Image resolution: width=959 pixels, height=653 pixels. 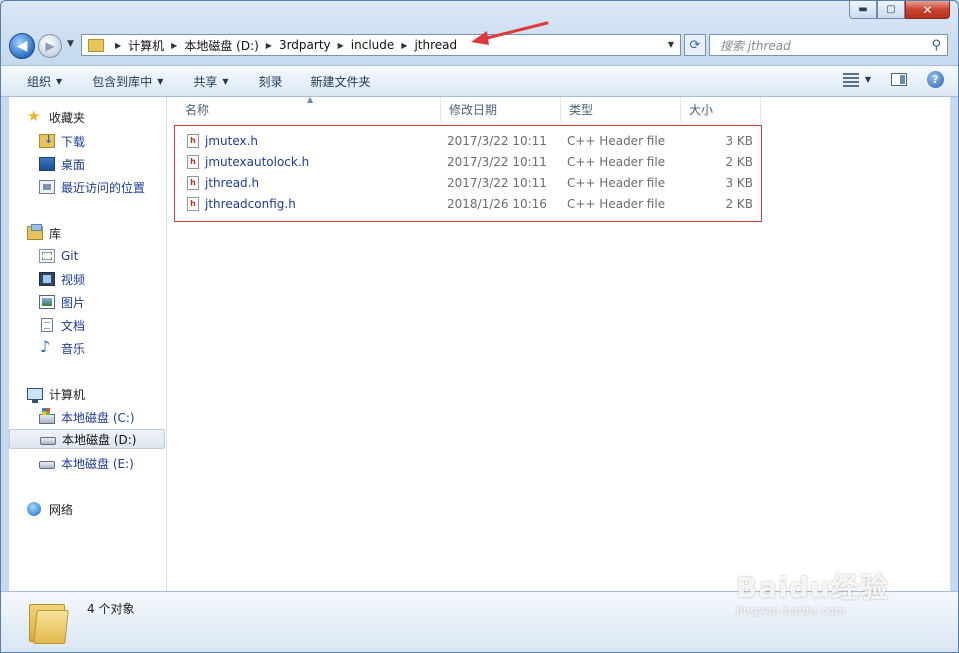 What do you see at coordinates (47, 256) in the screenshot?
I see `git-library-icon` at bounding box center [47, 256].